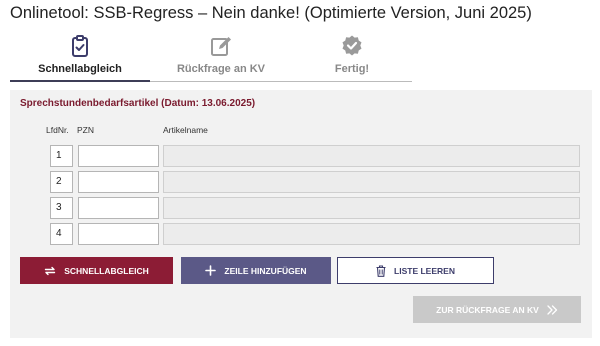  I want to click on active-tab-indicator, so click(80, 81).